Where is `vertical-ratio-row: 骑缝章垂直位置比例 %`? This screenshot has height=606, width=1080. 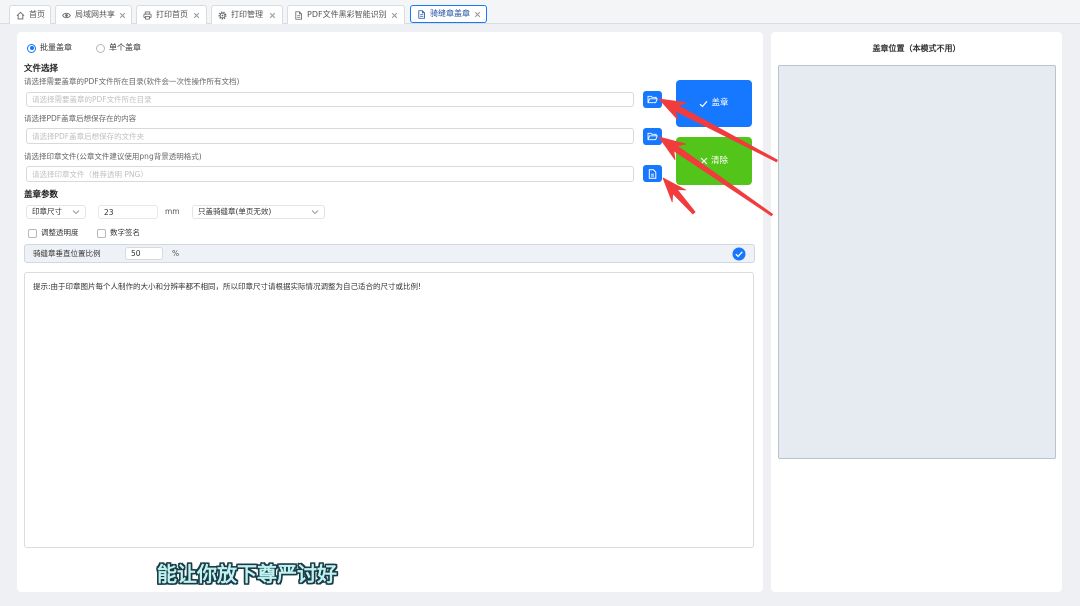 vertical-ratio-row: 骑缝章垂直位置比例 % is located at coordinates (389, 253).